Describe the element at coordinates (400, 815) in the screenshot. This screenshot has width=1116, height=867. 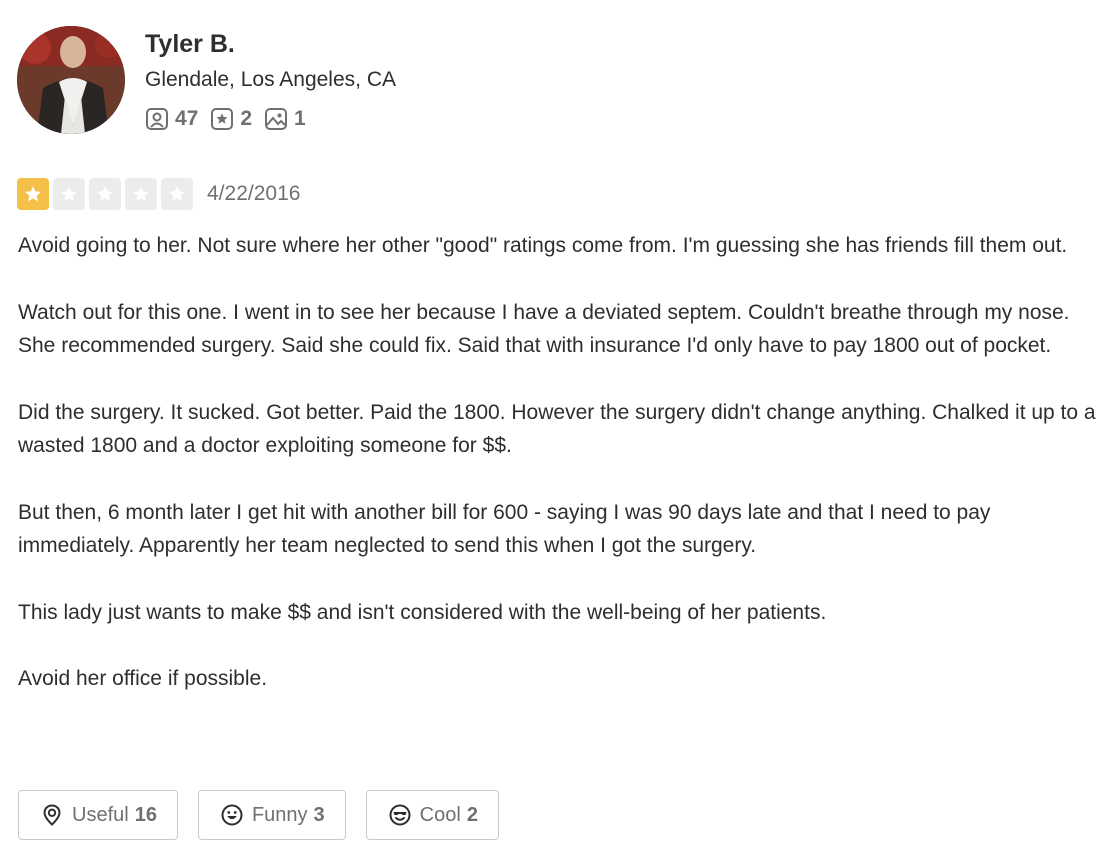
I see `cool-icon` at that location.